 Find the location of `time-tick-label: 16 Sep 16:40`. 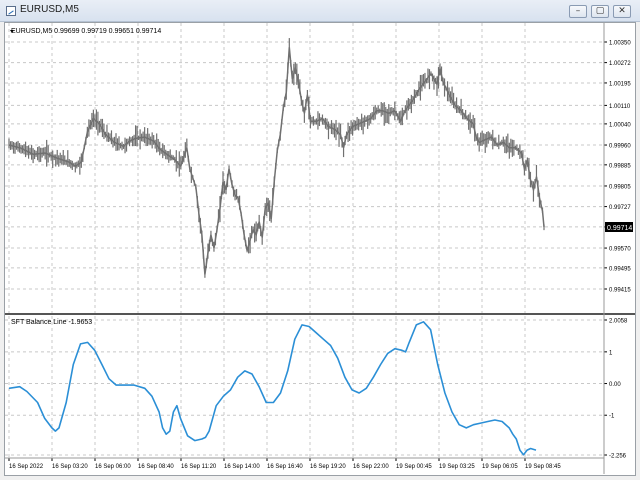

time-tick-label: 16 Sep 16:40 is located at coordinates (285, 467).